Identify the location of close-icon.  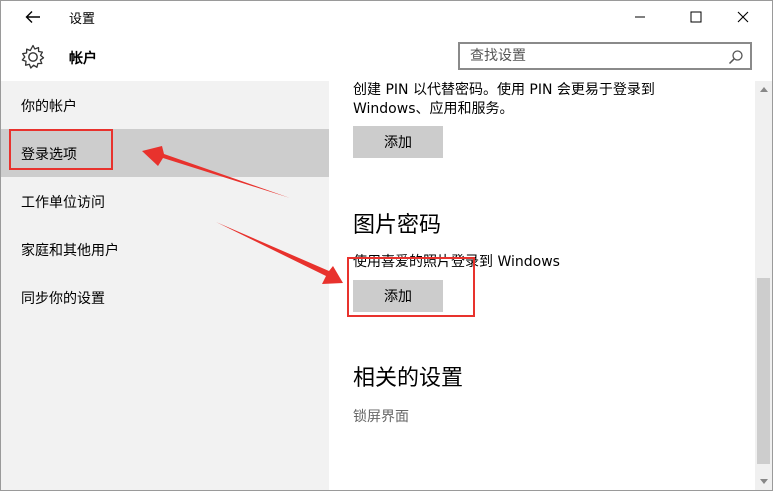
(743, 17).